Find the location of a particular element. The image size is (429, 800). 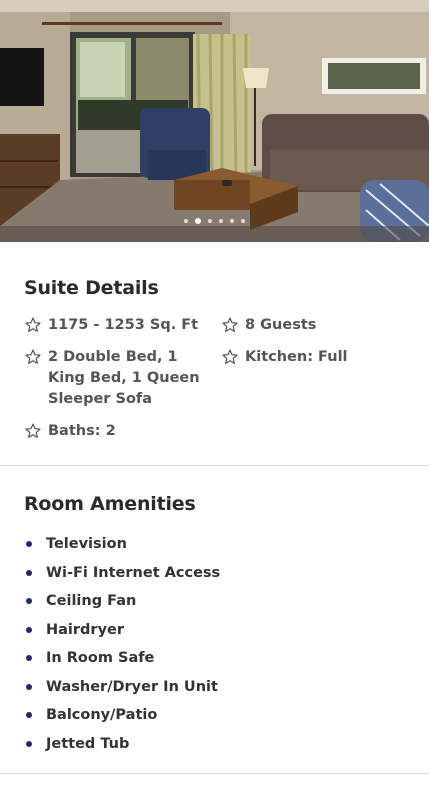

amenity-label: Hairdryer is located at coordinates (85, 629).